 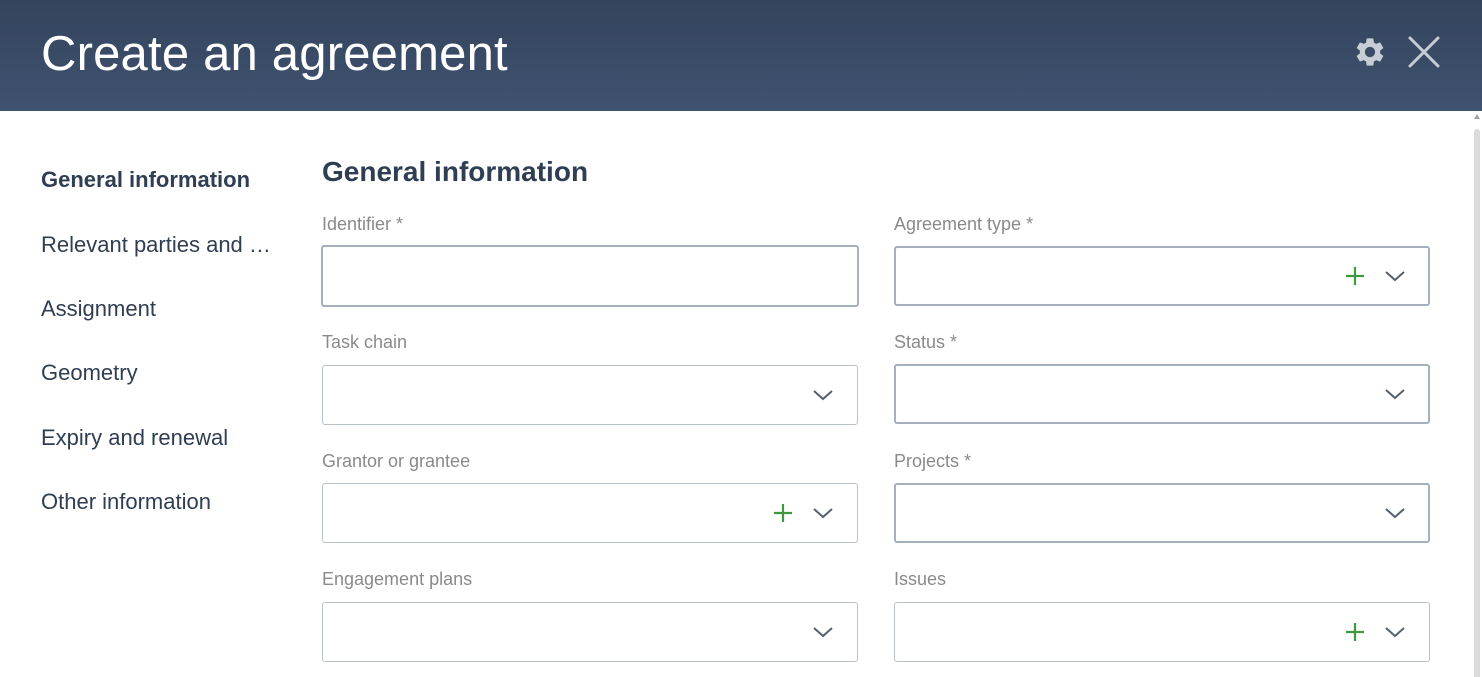 What do you see at coordinates (1162, 276) in the screenshot?
I see `agreement-type-select` at bounding box center [1162, 276].